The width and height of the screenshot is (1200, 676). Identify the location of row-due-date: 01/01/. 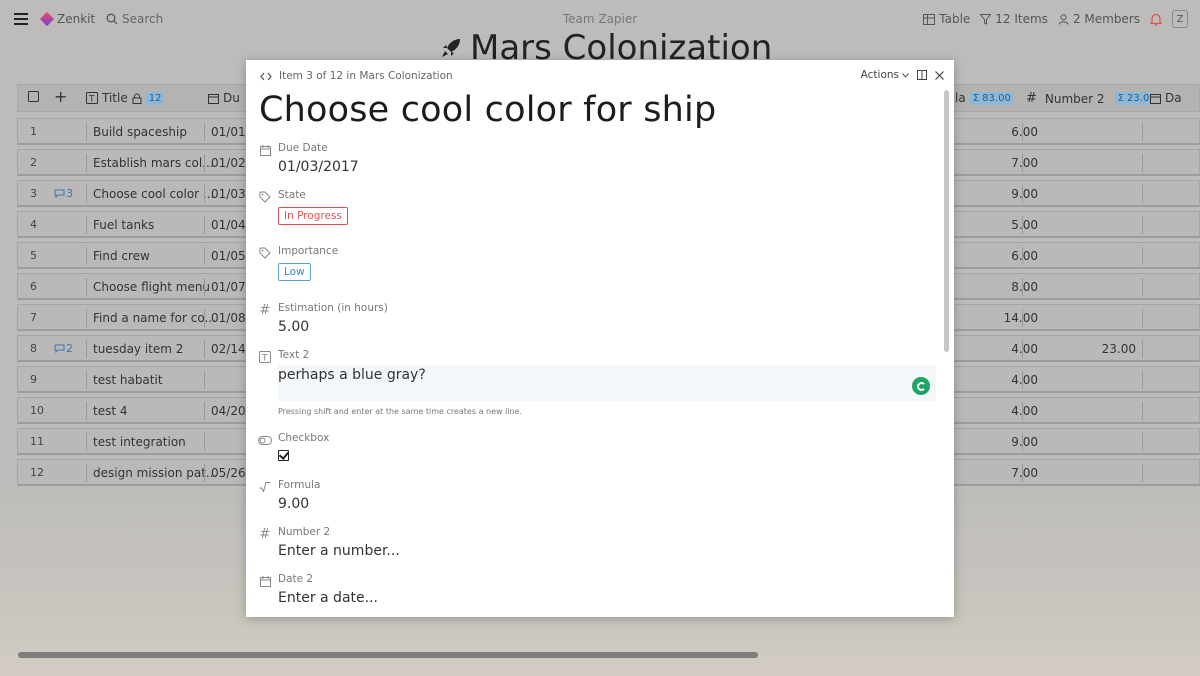
(227, 132).